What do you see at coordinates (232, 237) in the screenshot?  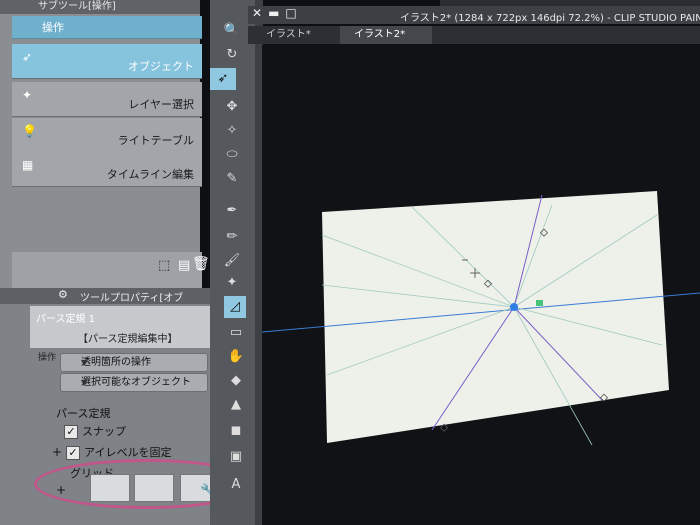 I see `pencil-tool-icon: ✏` at bounding box center [232, 237].